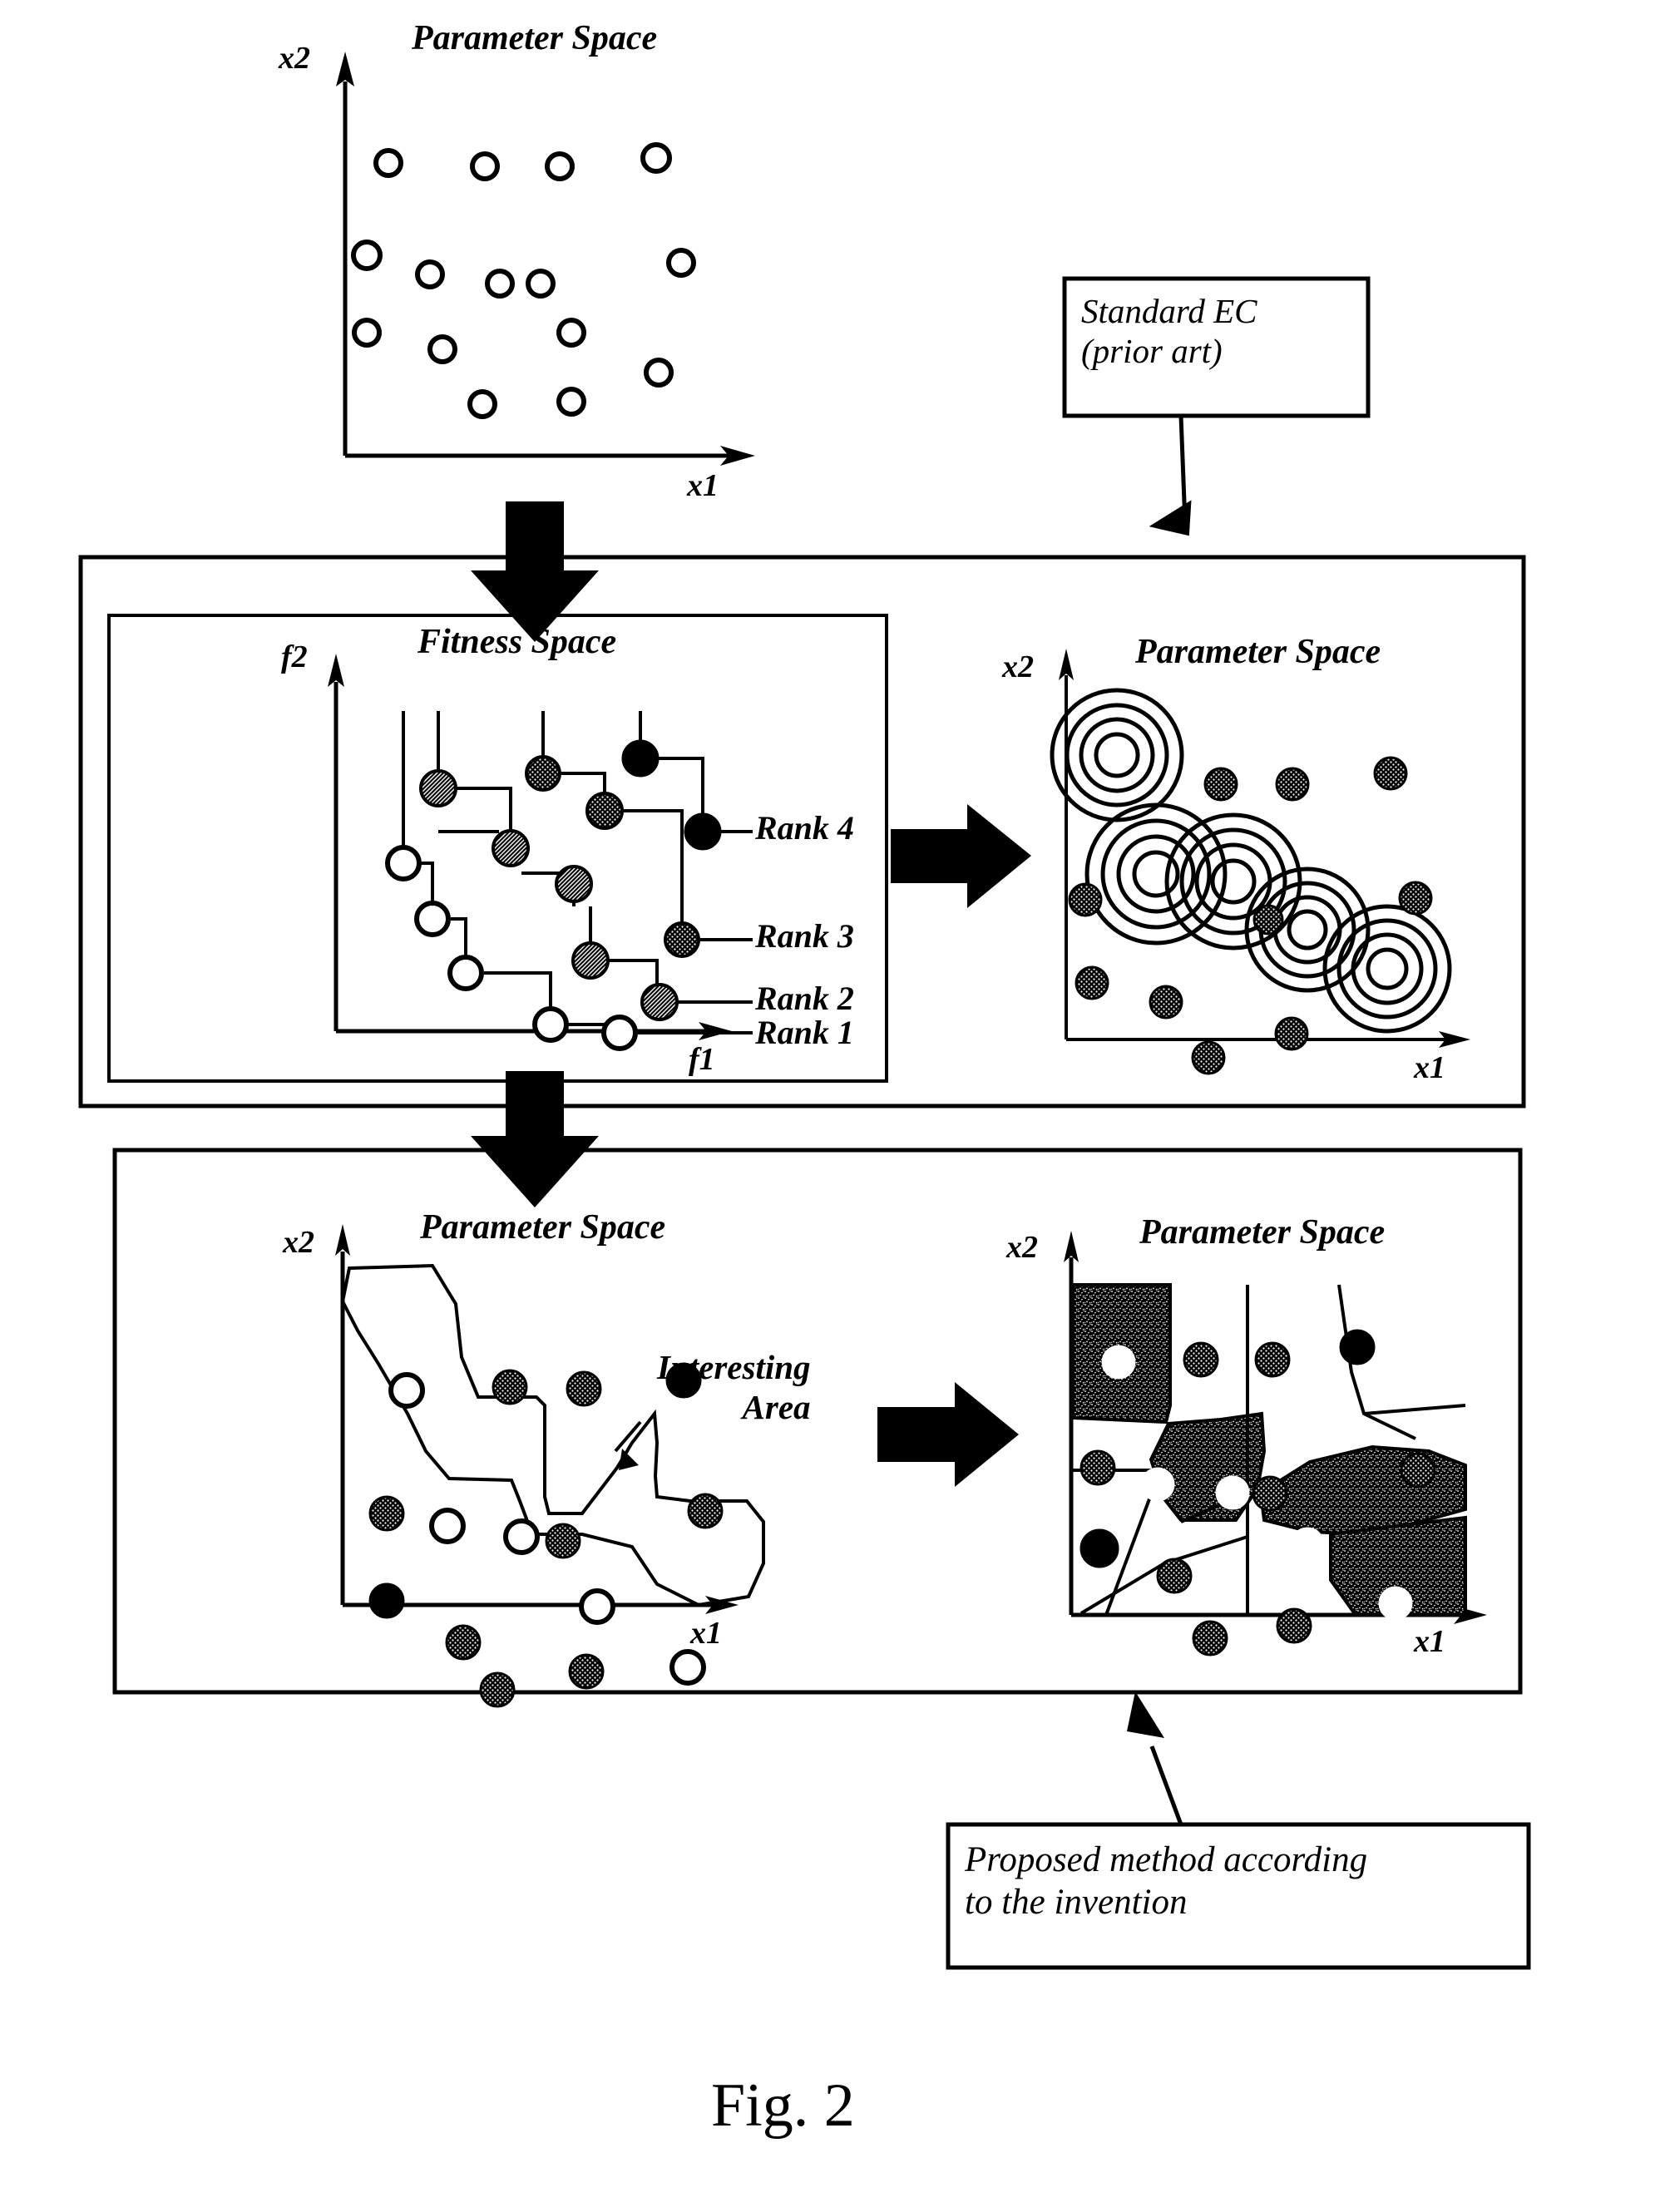  What do you see at coordinates (804, 936) in the screenshot?
I see `rank-3-label: Rank 3` at bounding box center [804, 936].